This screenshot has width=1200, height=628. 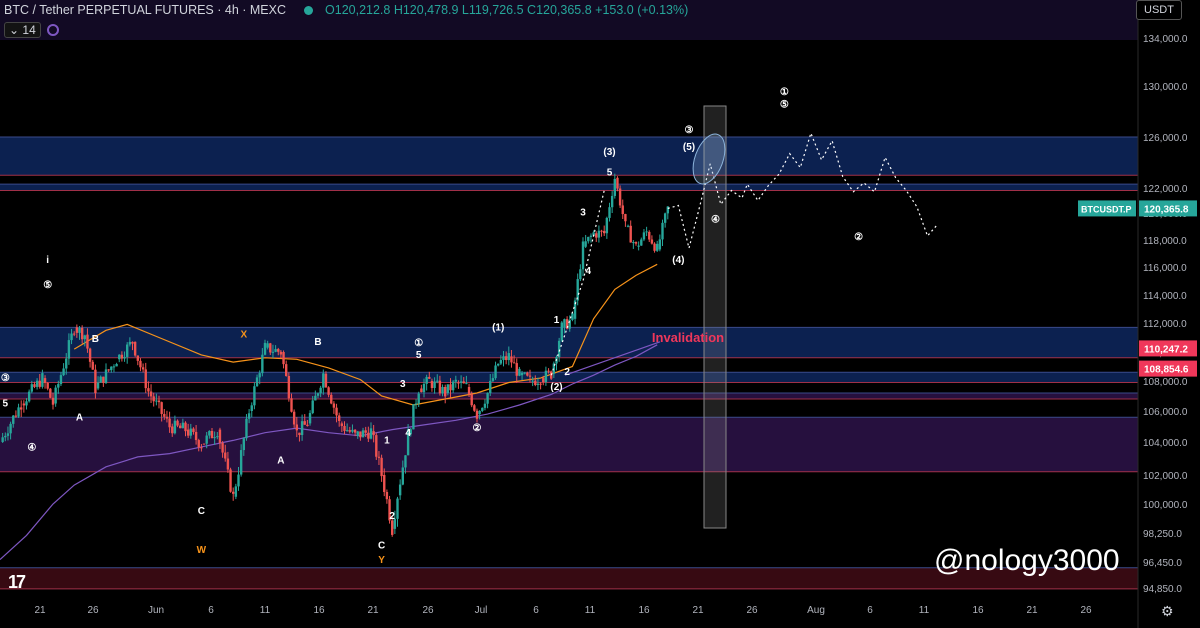 What do you see at coordinates (1162, 563) in the screenshot?
I see `price-tick-label: 96,450.0` at bounding box center [1162, 563].